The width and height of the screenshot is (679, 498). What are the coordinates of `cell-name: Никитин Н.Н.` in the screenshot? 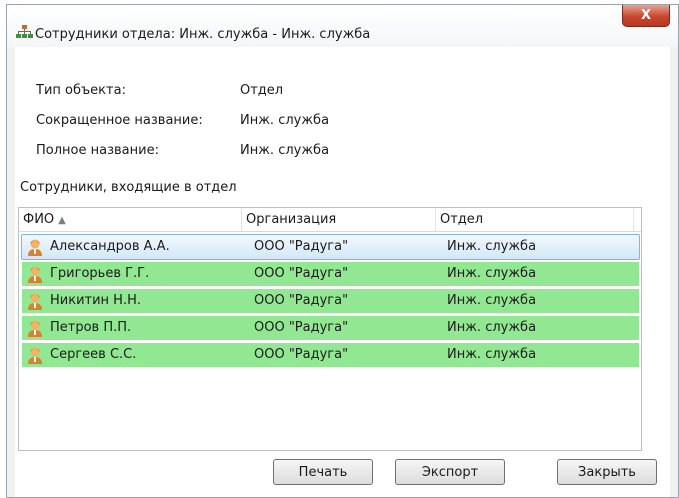 It's located at (95, 300).